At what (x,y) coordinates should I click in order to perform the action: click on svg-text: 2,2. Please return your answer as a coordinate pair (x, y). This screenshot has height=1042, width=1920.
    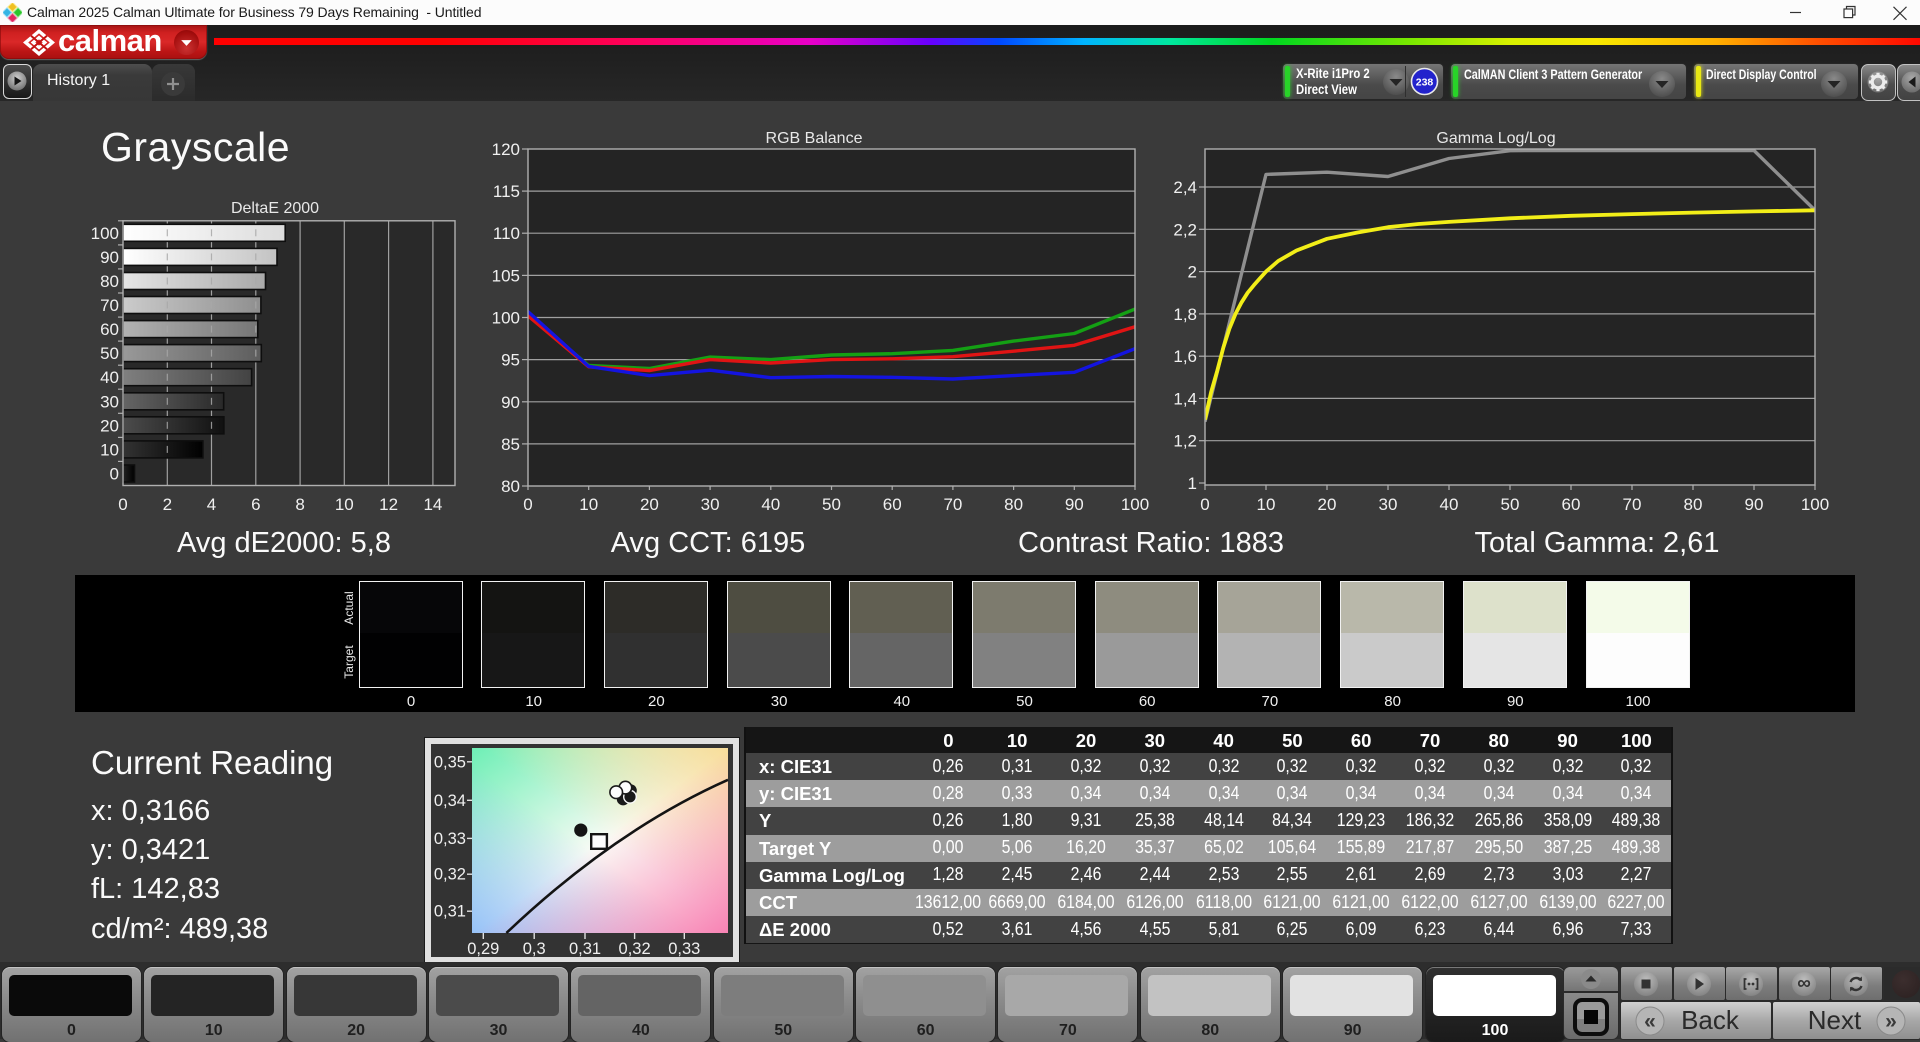
    Looking at the image, I should click on (1185, 229).